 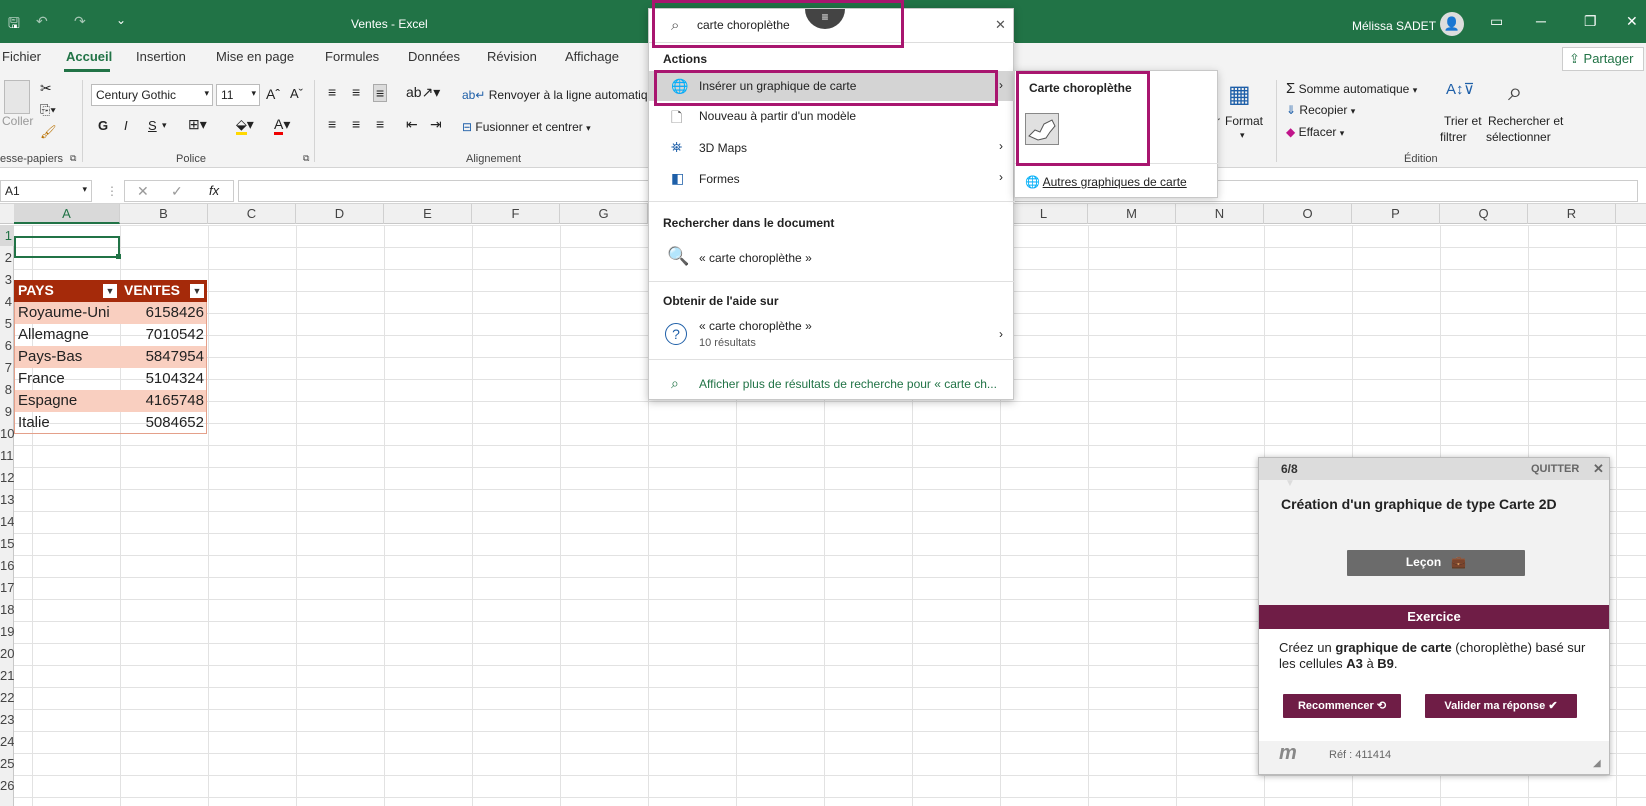 What do you see at coordinates (163, 334) in the screenshot?
I see `table-cell: 7010542` at bounding box center [163, 334].